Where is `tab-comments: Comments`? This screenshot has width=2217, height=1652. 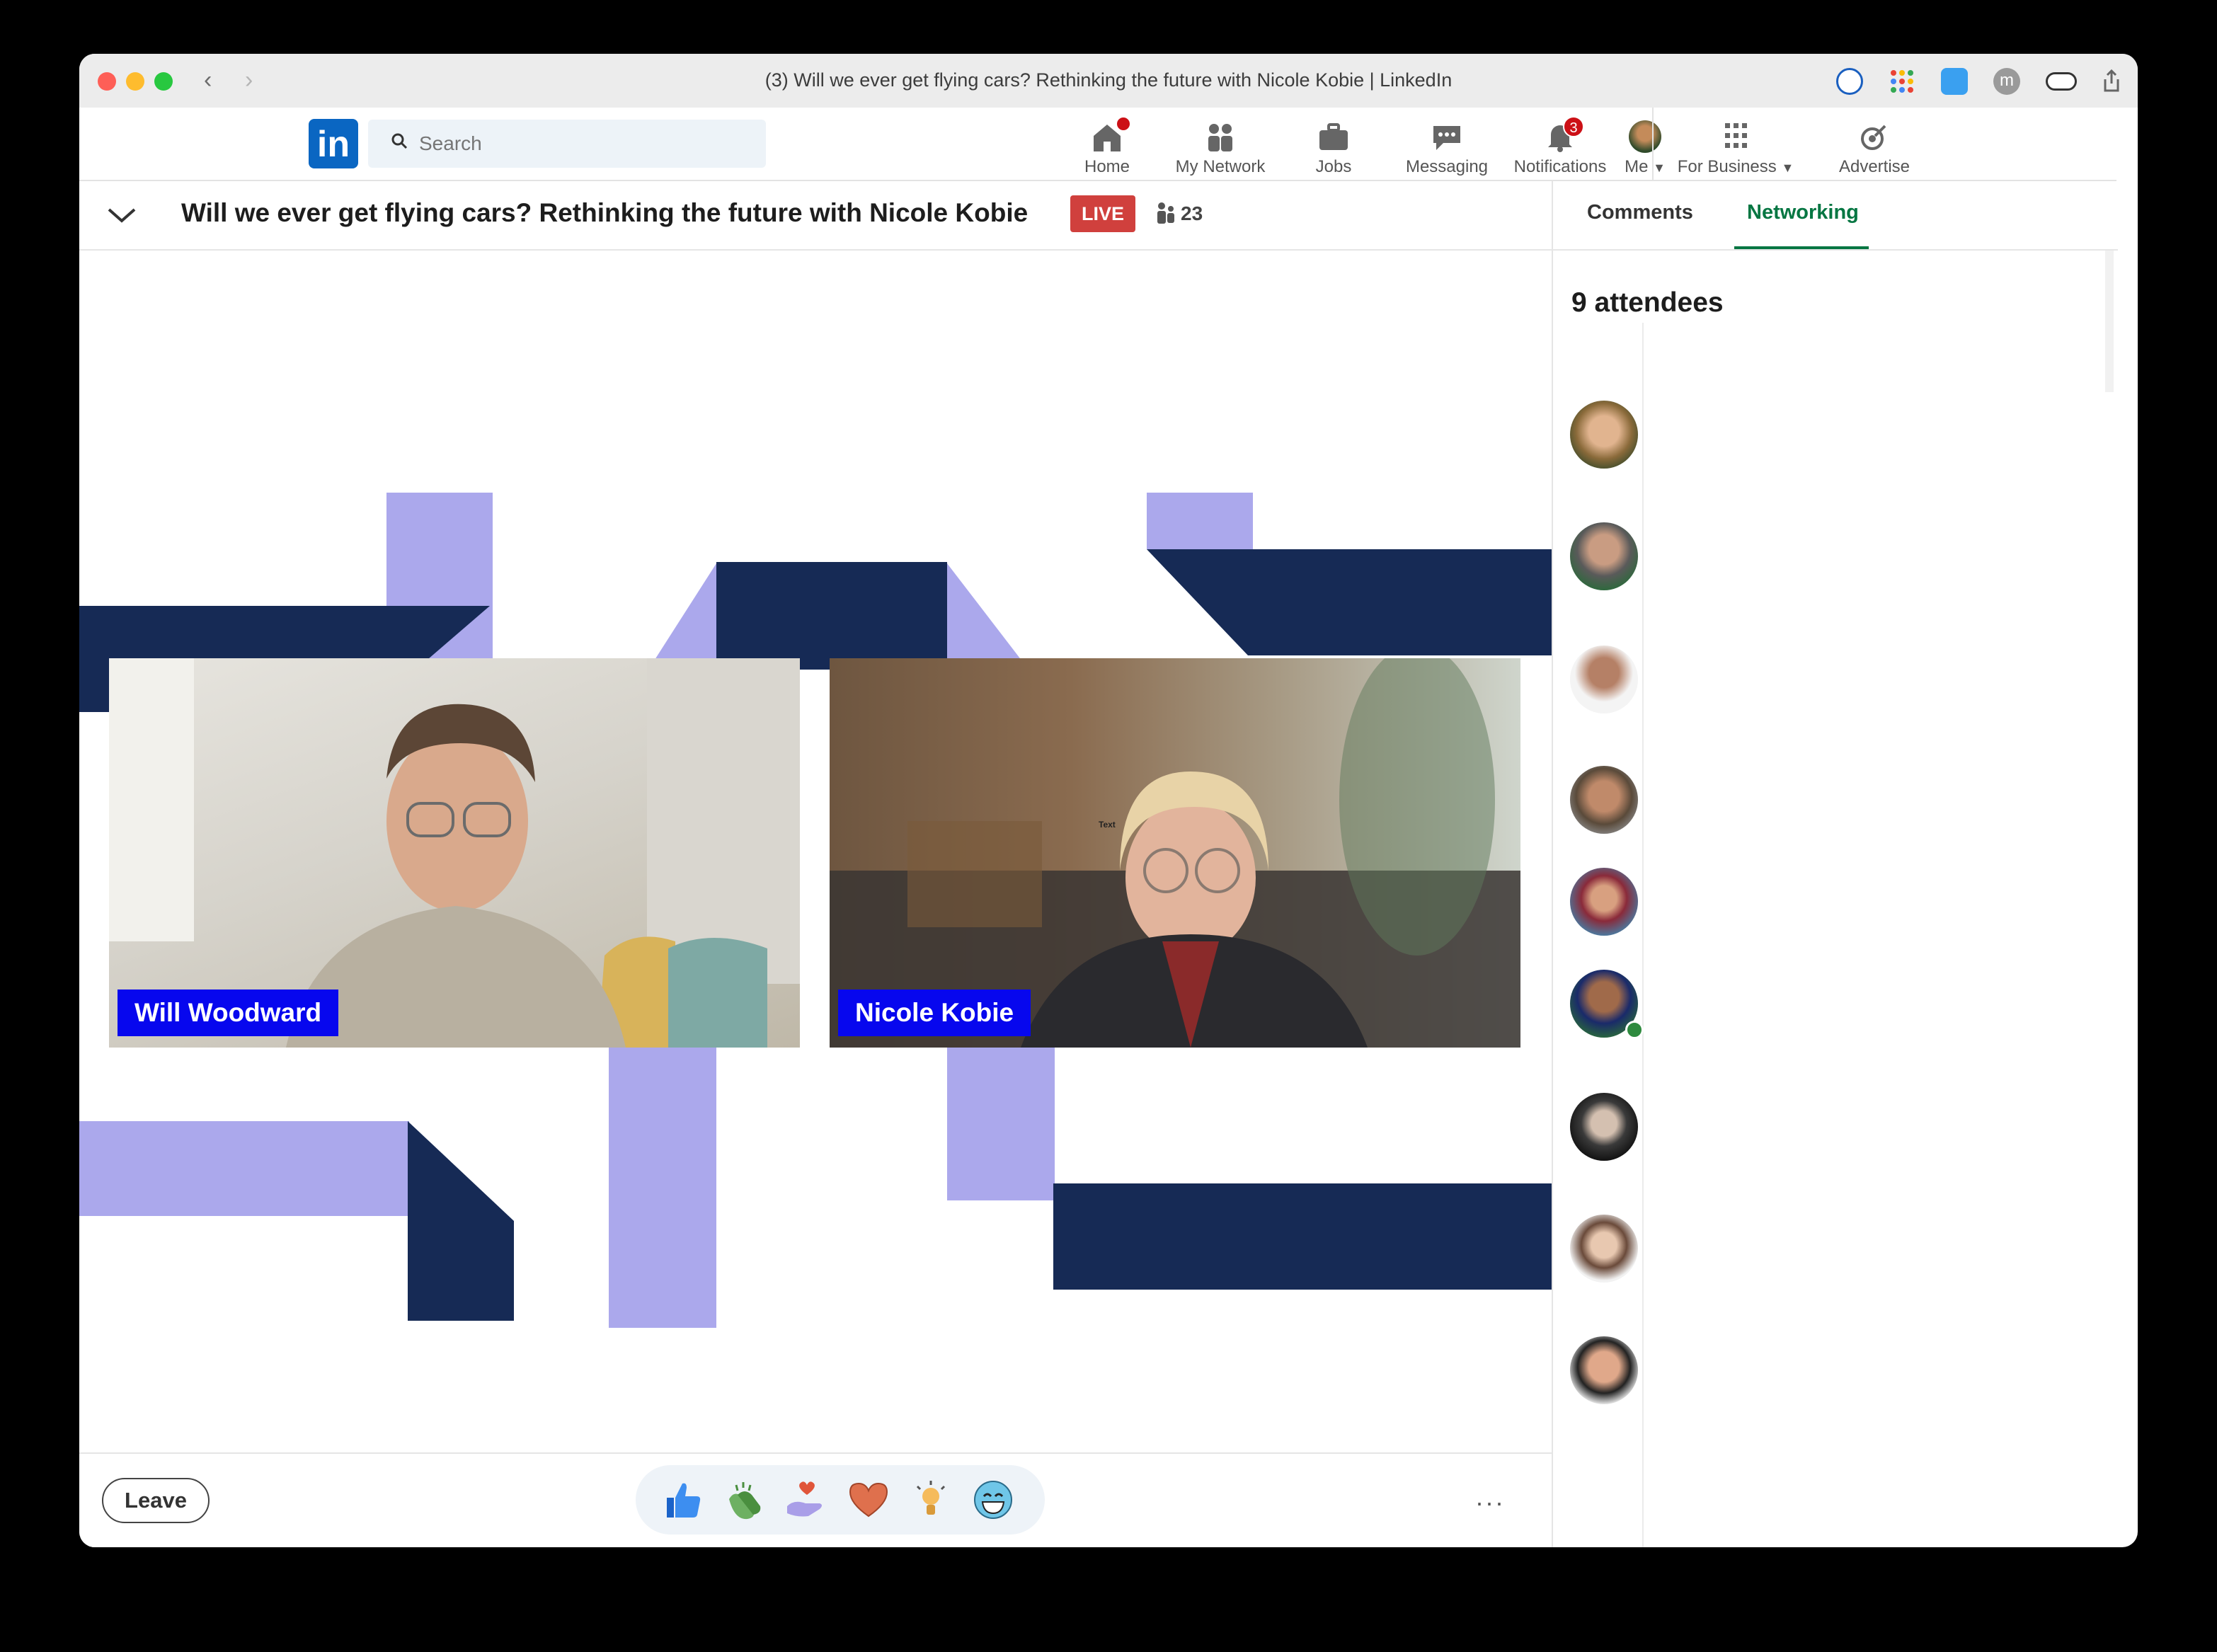 tab-comments: Comments is located at coordinates (1640, 212).